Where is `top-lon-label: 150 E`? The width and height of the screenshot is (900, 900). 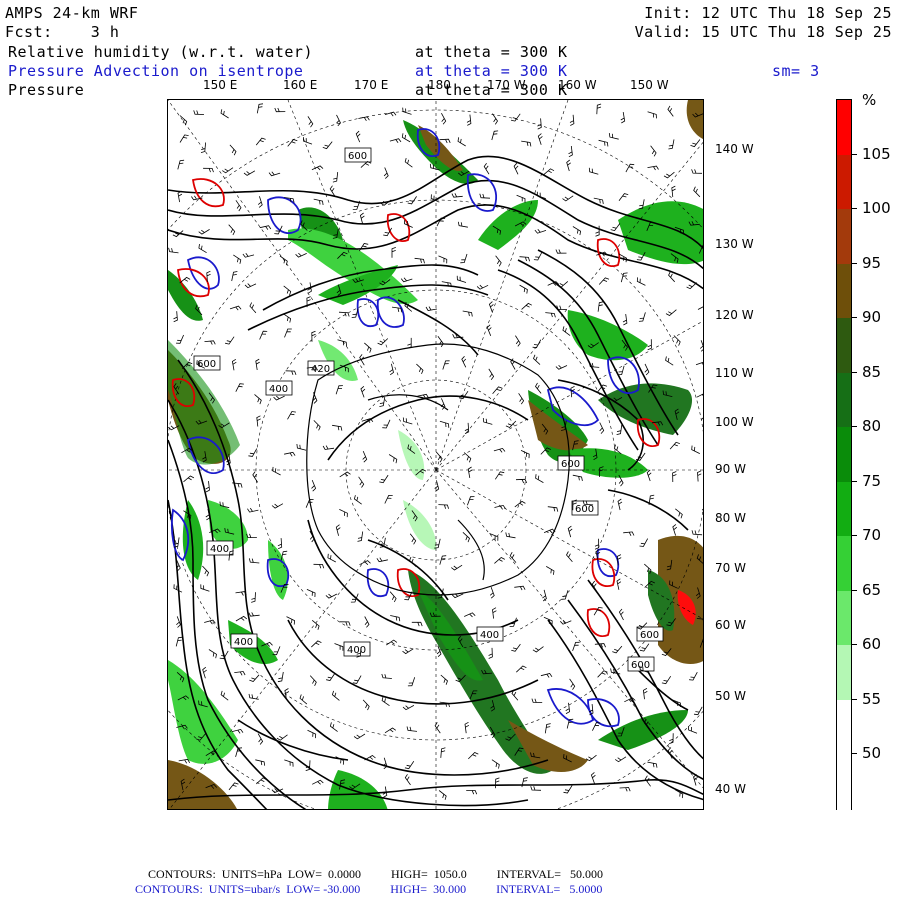
top-lon-label: 150 E is located at coordinates (220, 85).